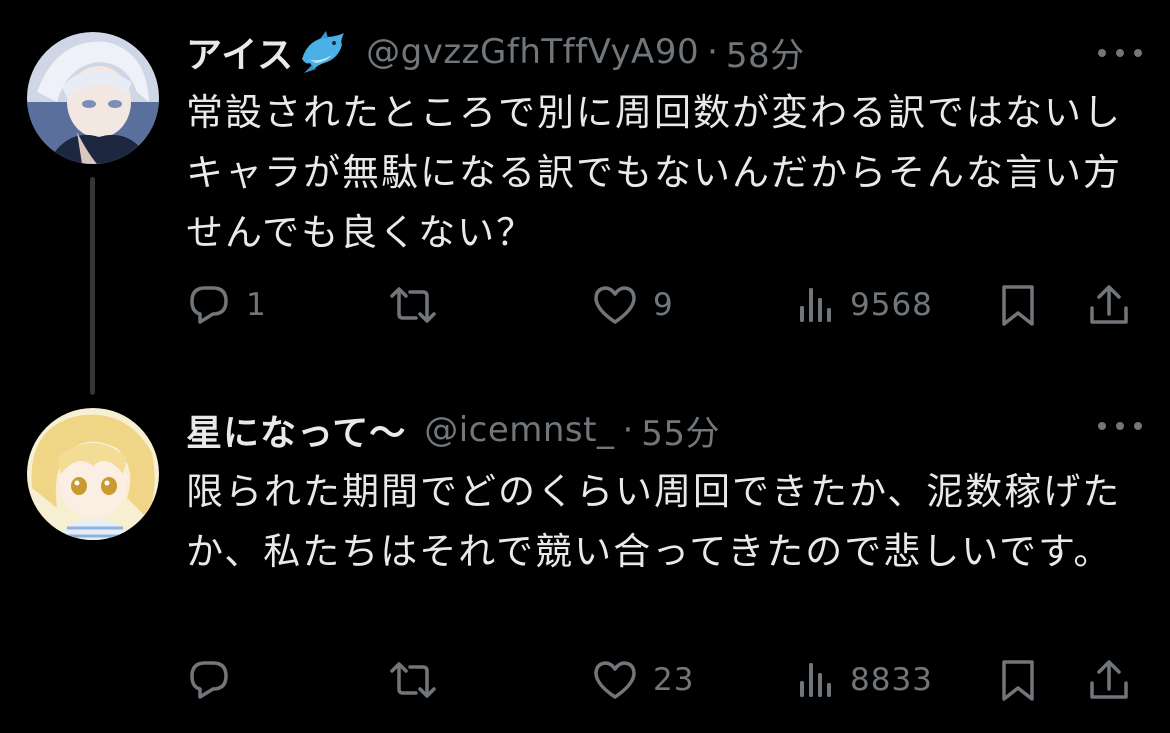 The image size is (1170, 733). I want to click on like-button: 9, so click(632, 305).